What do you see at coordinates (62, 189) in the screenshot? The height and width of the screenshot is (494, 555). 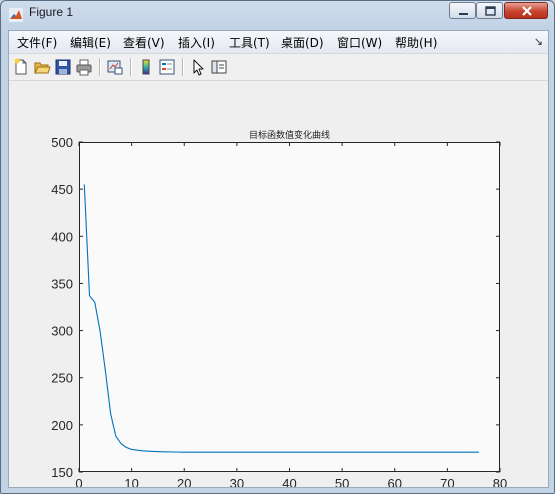 I see `y-tick-label: 450` at bounding box center [62, 189].